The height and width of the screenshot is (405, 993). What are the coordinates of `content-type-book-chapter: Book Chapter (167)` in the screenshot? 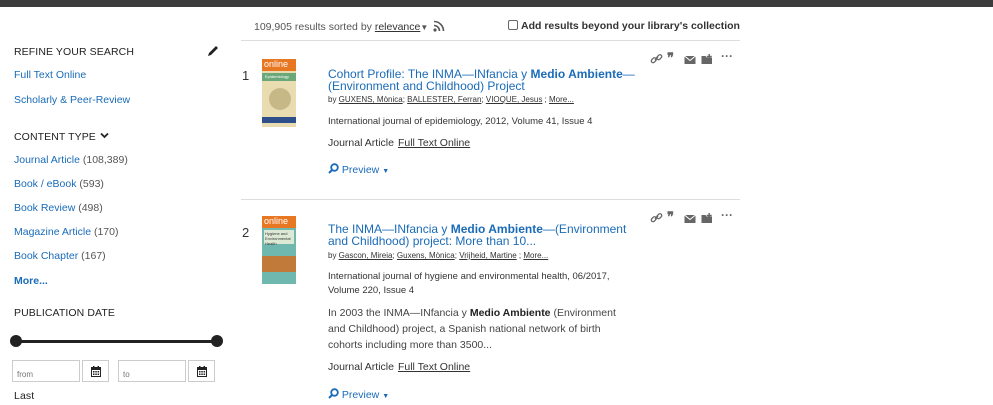 It's located at (60, 256).